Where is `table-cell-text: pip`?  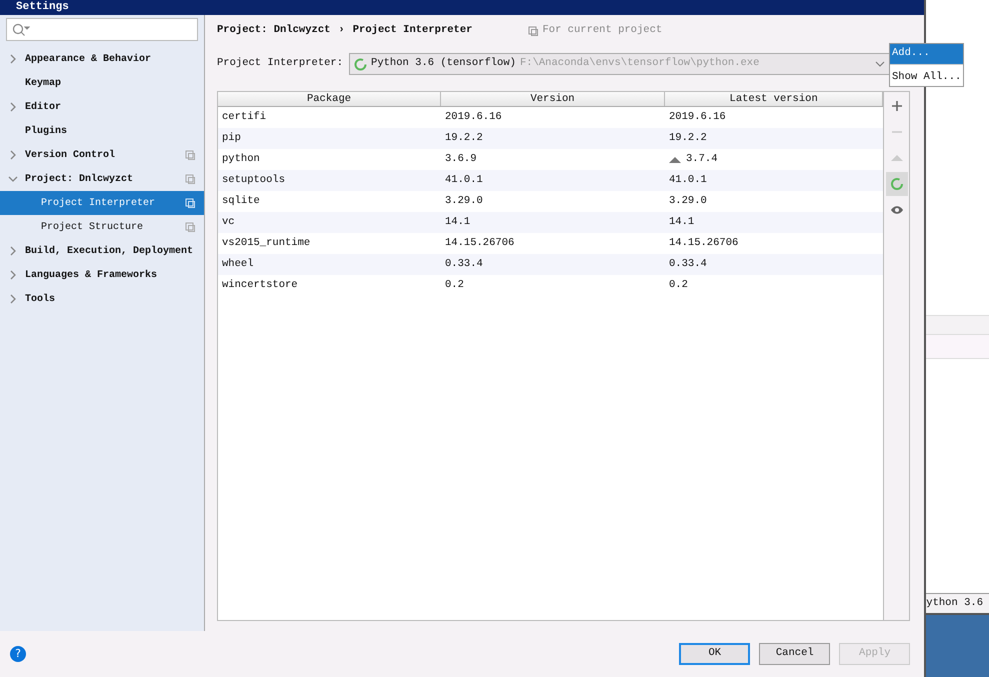
table-cell-text: pip is located at coordinates (231, 138).